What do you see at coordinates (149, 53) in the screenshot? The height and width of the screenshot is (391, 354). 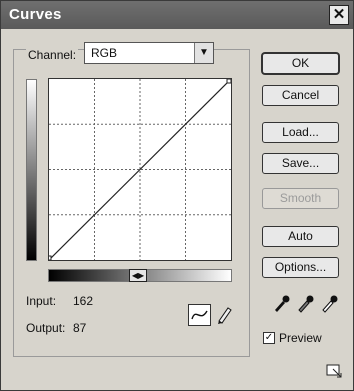 I see `channel-select: RGB ▼` at bounding box center [149, 53].